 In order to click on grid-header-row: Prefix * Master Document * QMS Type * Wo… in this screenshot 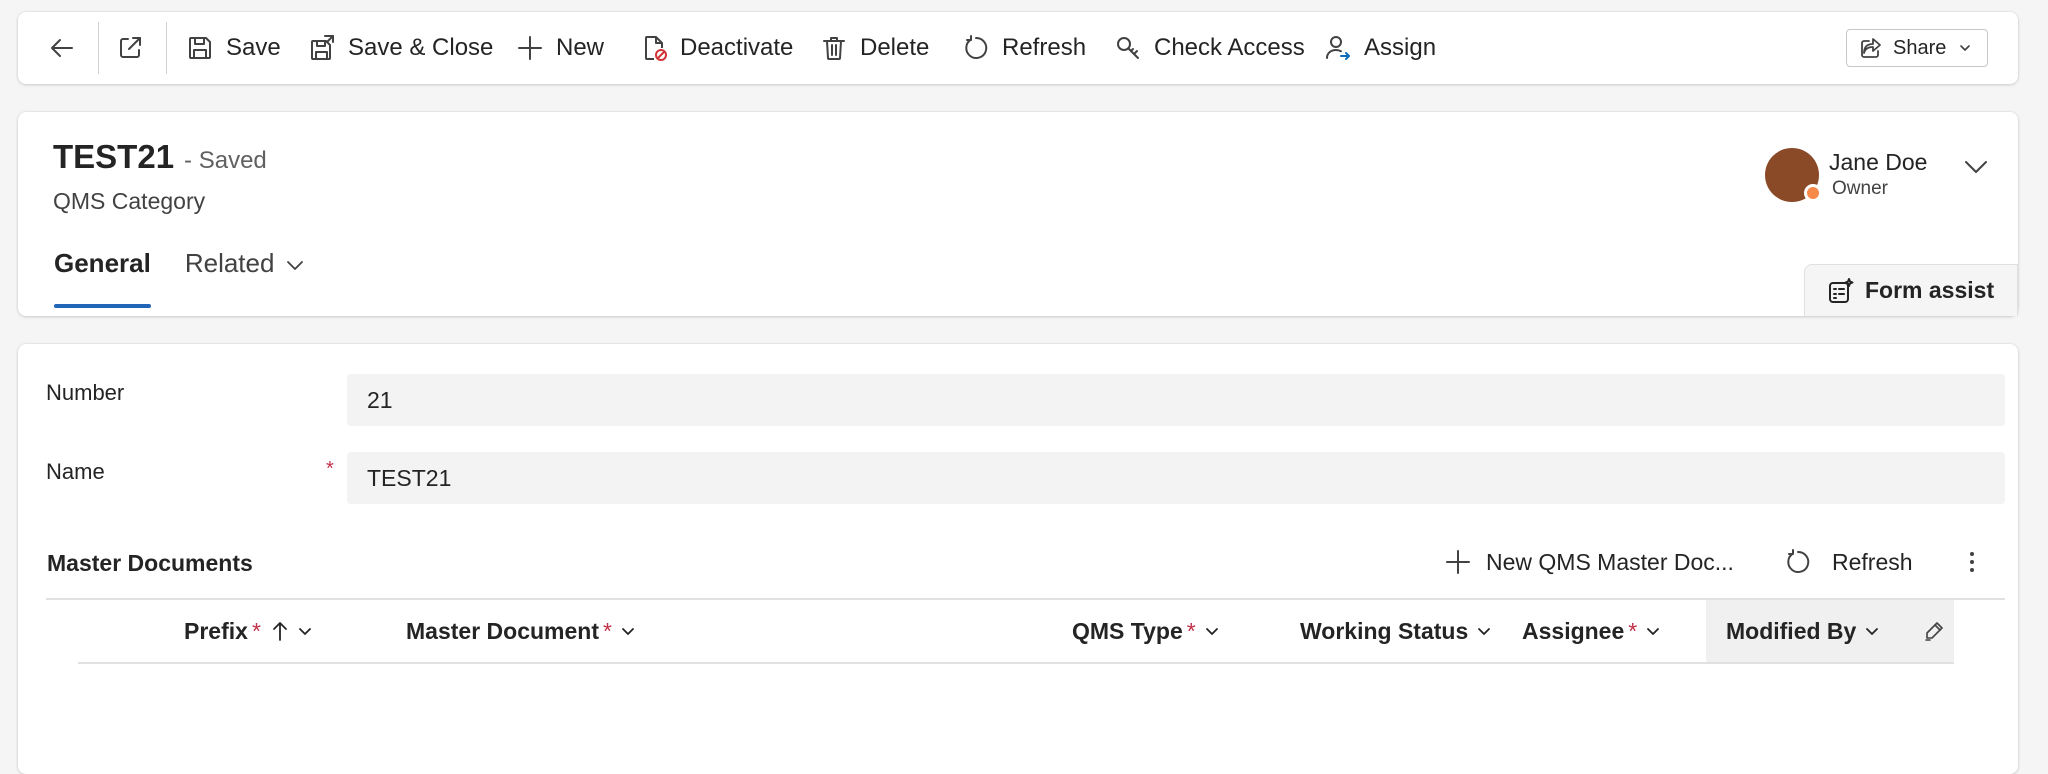, I will do `click(1016, 632)`.